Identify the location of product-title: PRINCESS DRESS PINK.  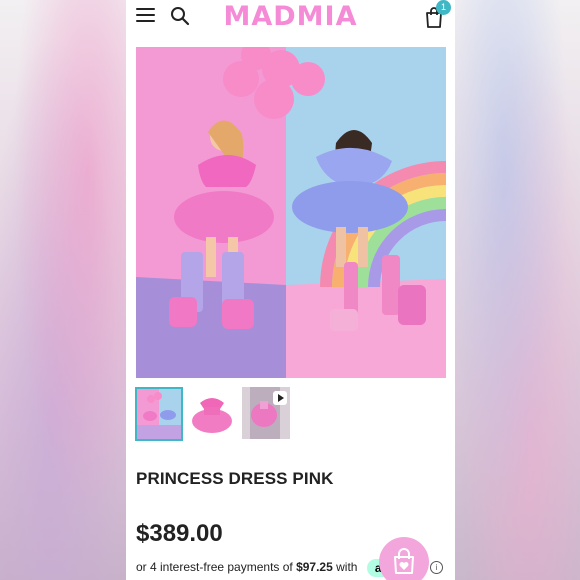
(235, 478).